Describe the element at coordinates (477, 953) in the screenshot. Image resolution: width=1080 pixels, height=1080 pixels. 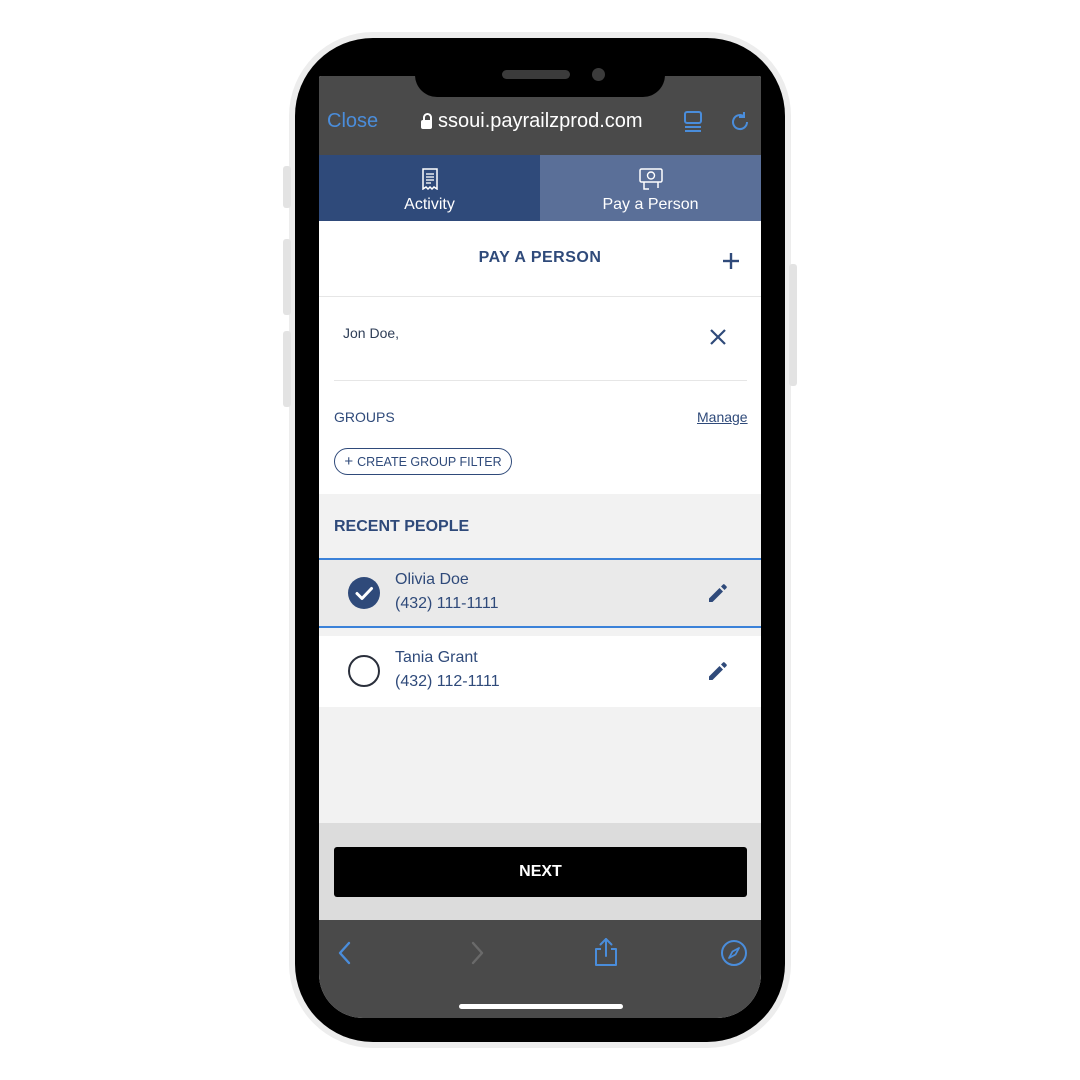
I see `forward-icon` at that location.